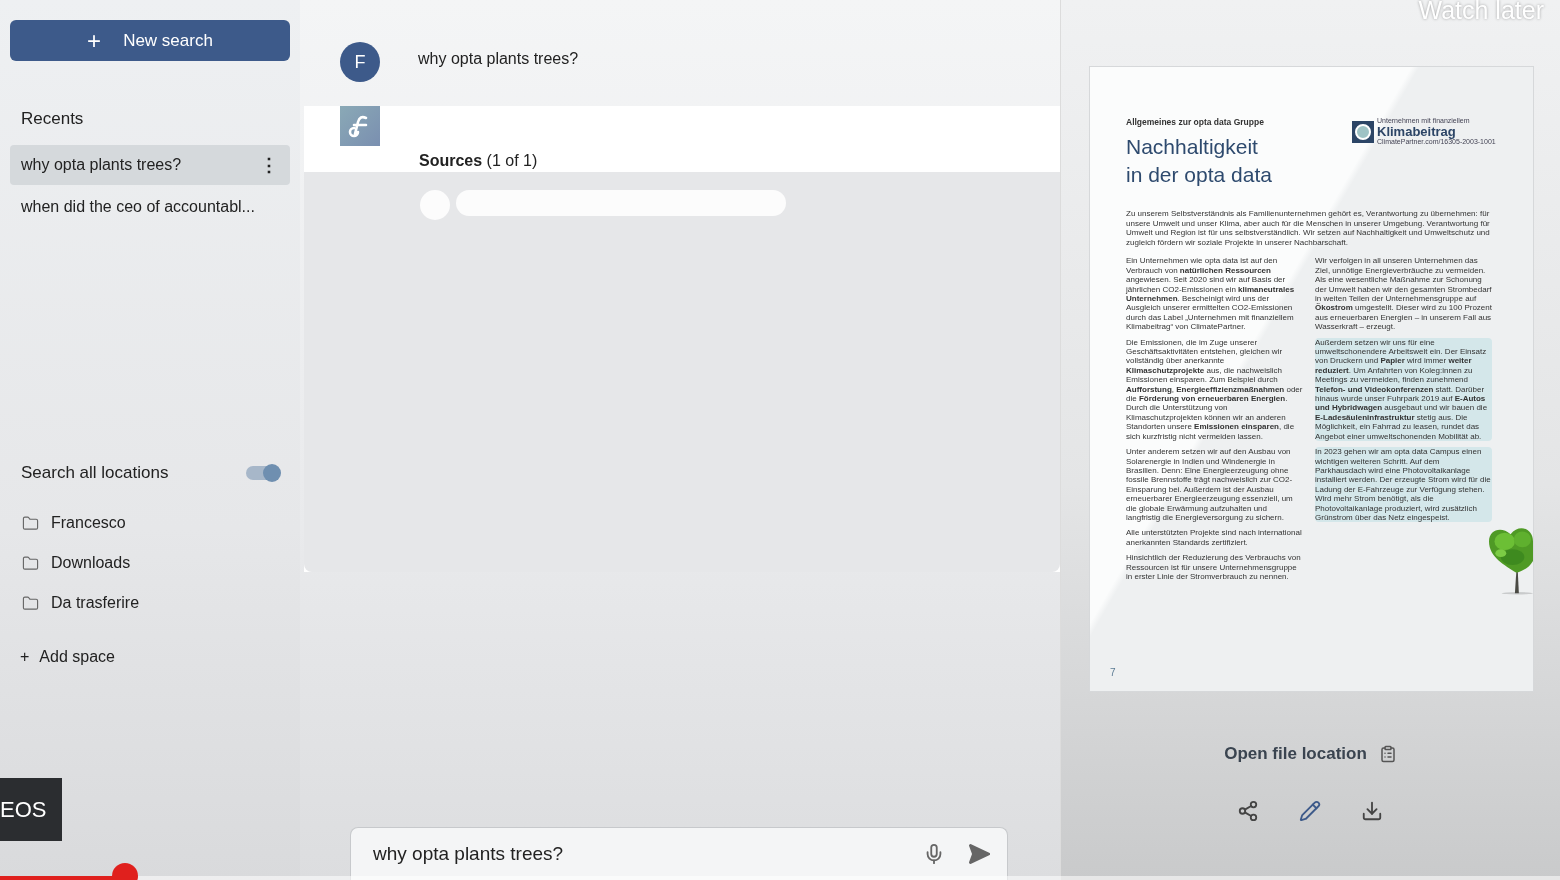  I want to click on recent-search-label: why opta plants trees?, so click(101, 165).